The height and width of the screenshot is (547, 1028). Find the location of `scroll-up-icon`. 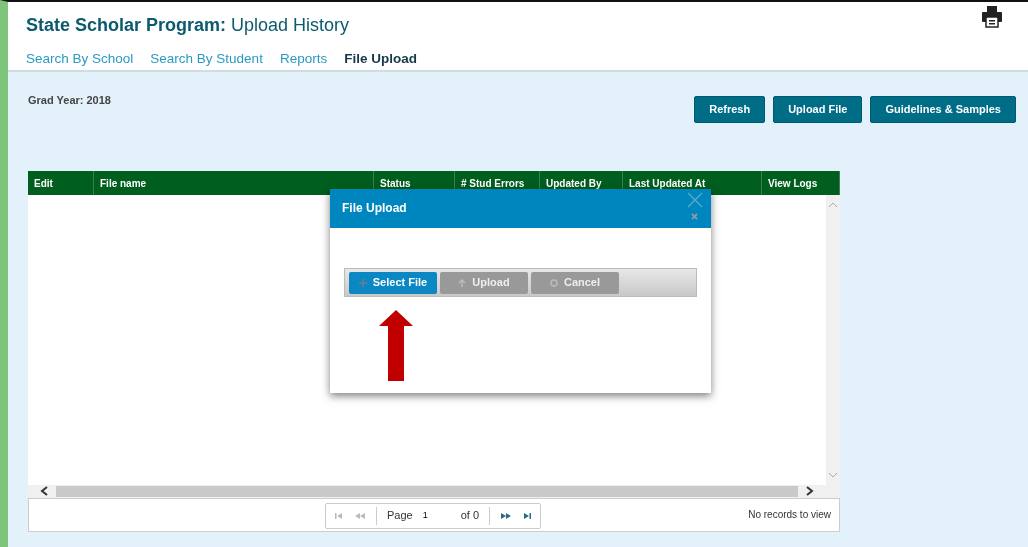

scroll-up-icon is located at coordinates (833, 204).